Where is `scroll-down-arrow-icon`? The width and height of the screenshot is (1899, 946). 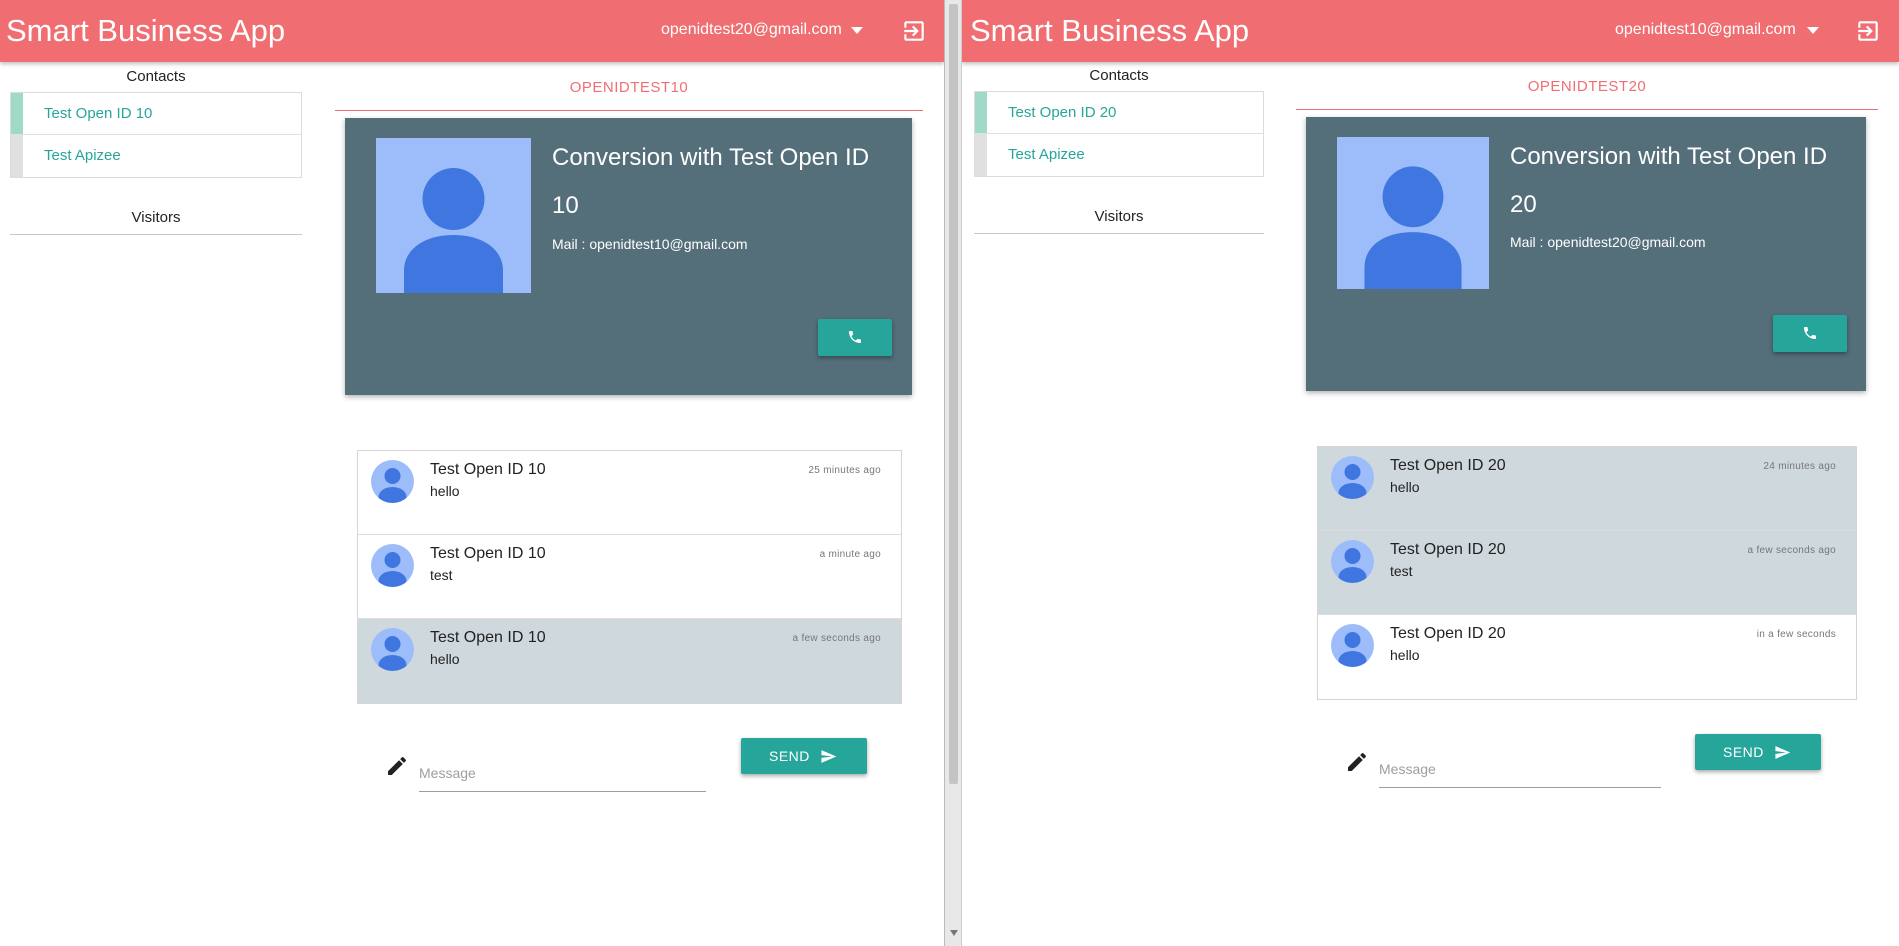
scroll-down-arrow-icon is located at coordinates (954, 933).